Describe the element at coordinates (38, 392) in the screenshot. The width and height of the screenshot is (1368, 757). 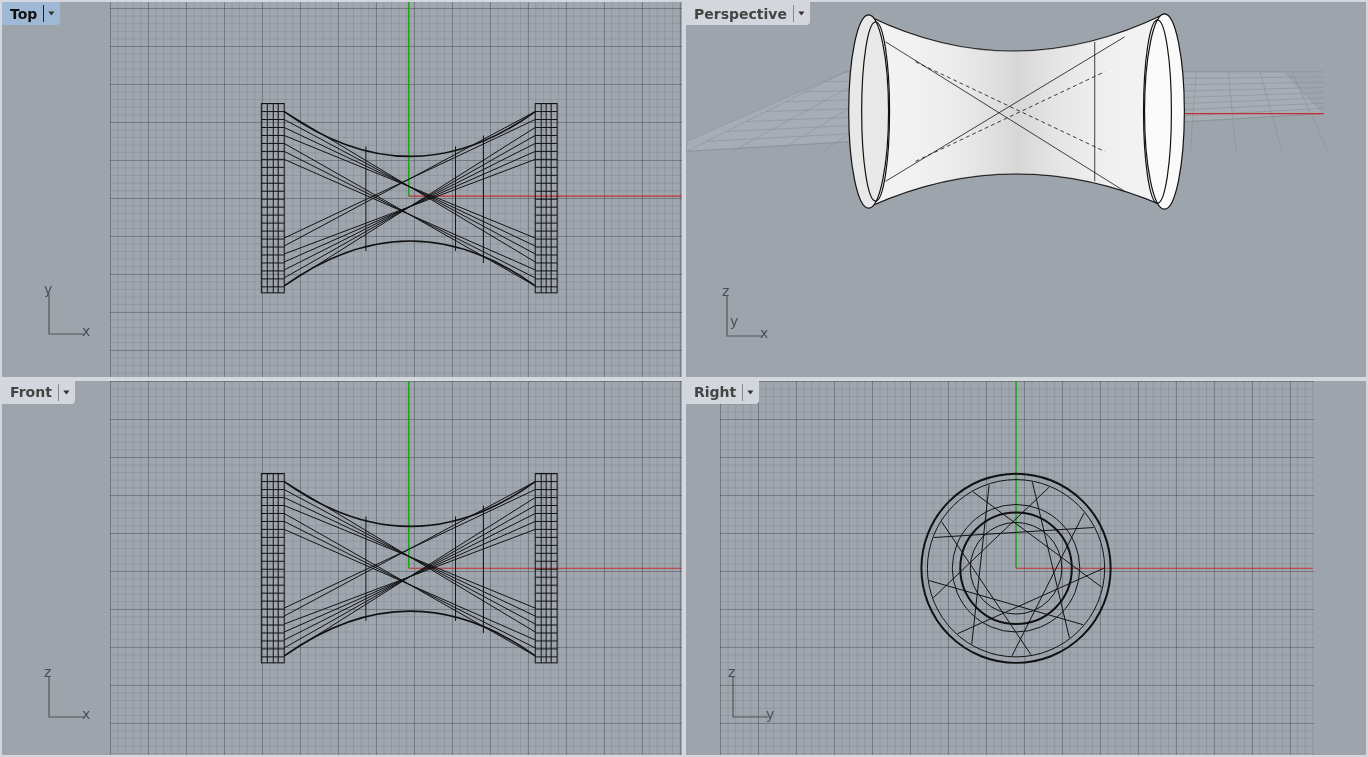
I see `viewport-tab: Front` at that location.